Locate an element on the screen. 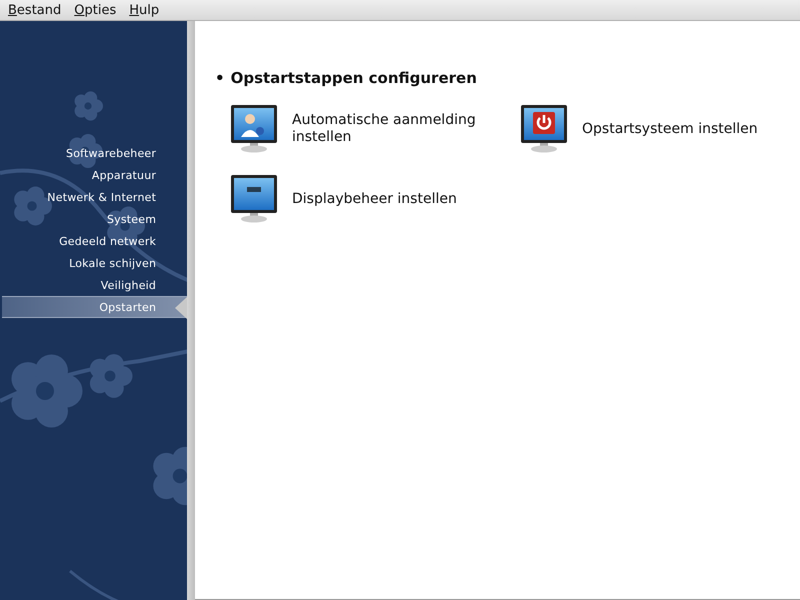  tool-launcher: Displaybeheer instellen is located at coordinates (375, 199).